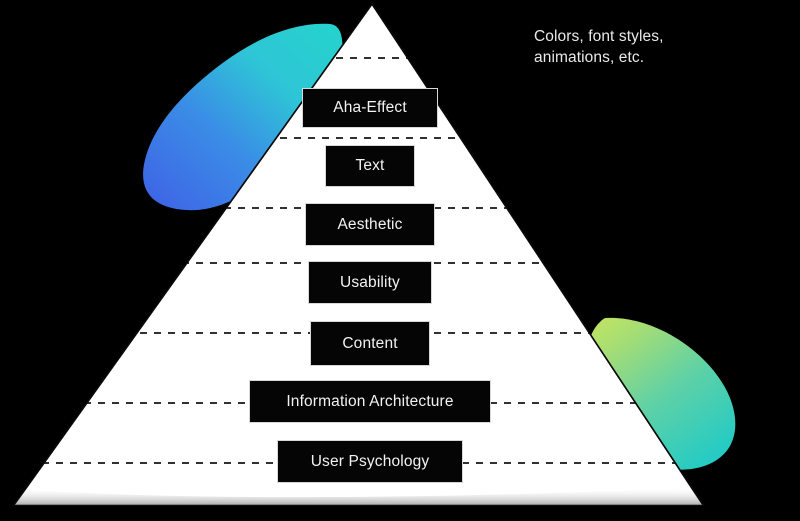 The image size is (800, 521). I want to click on pyramid-level-label: Text, so click(370, 165).